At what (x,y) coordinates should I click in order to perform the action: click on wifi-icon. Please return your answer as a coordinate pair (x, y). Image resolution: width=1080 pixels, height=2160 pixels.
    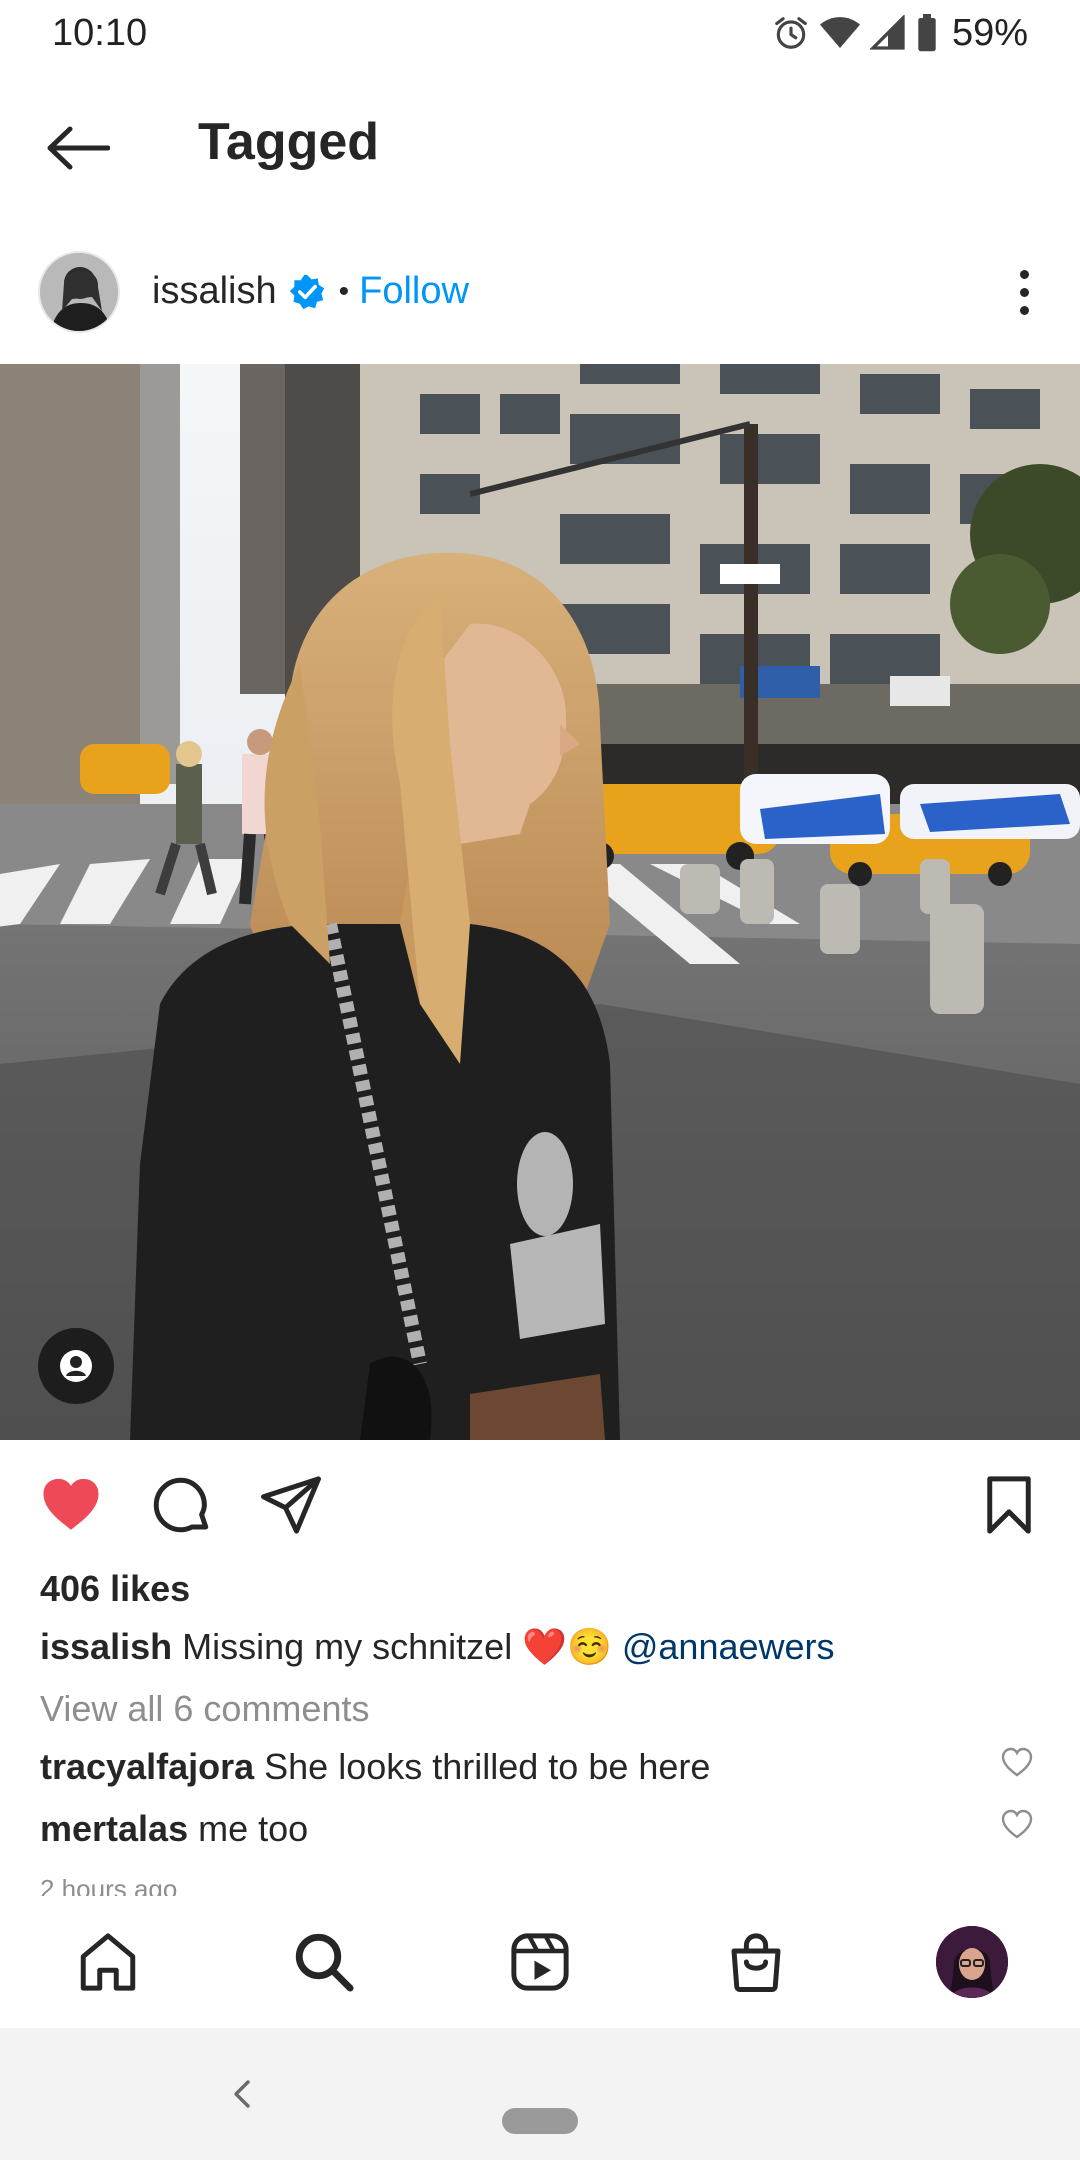
    Looking at the image, I should click on (839, 32).